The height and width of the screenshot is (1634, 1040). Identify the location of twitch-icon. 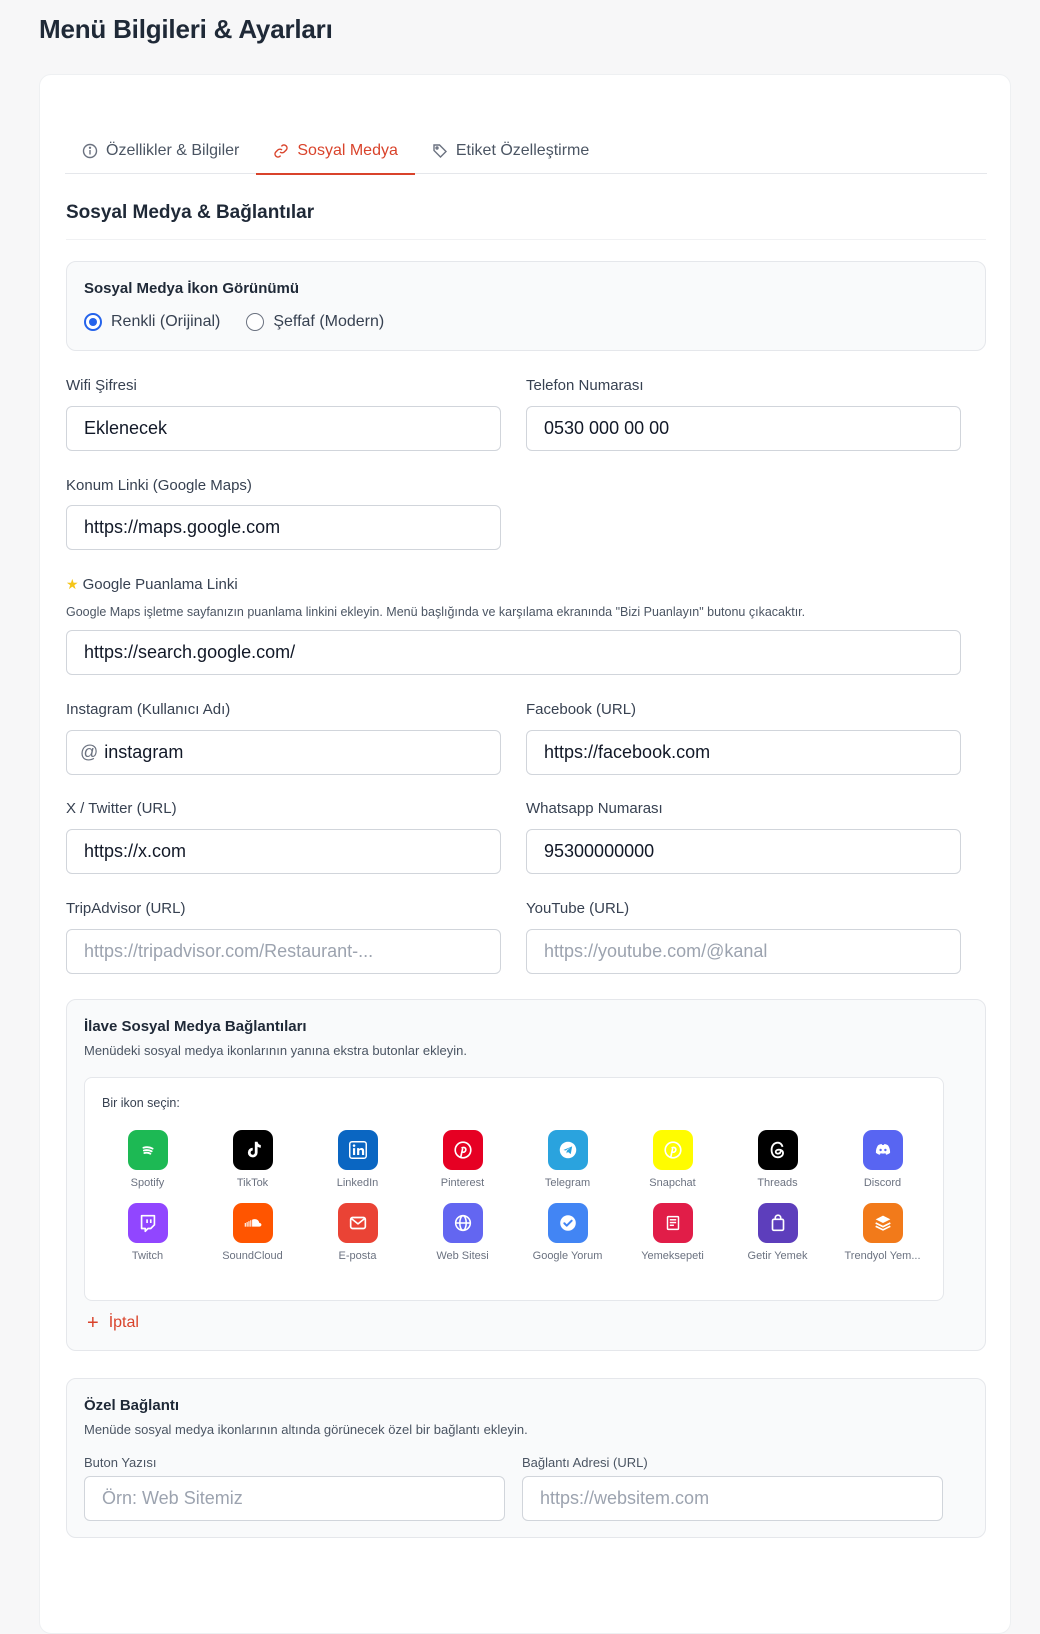
(147, 1223).